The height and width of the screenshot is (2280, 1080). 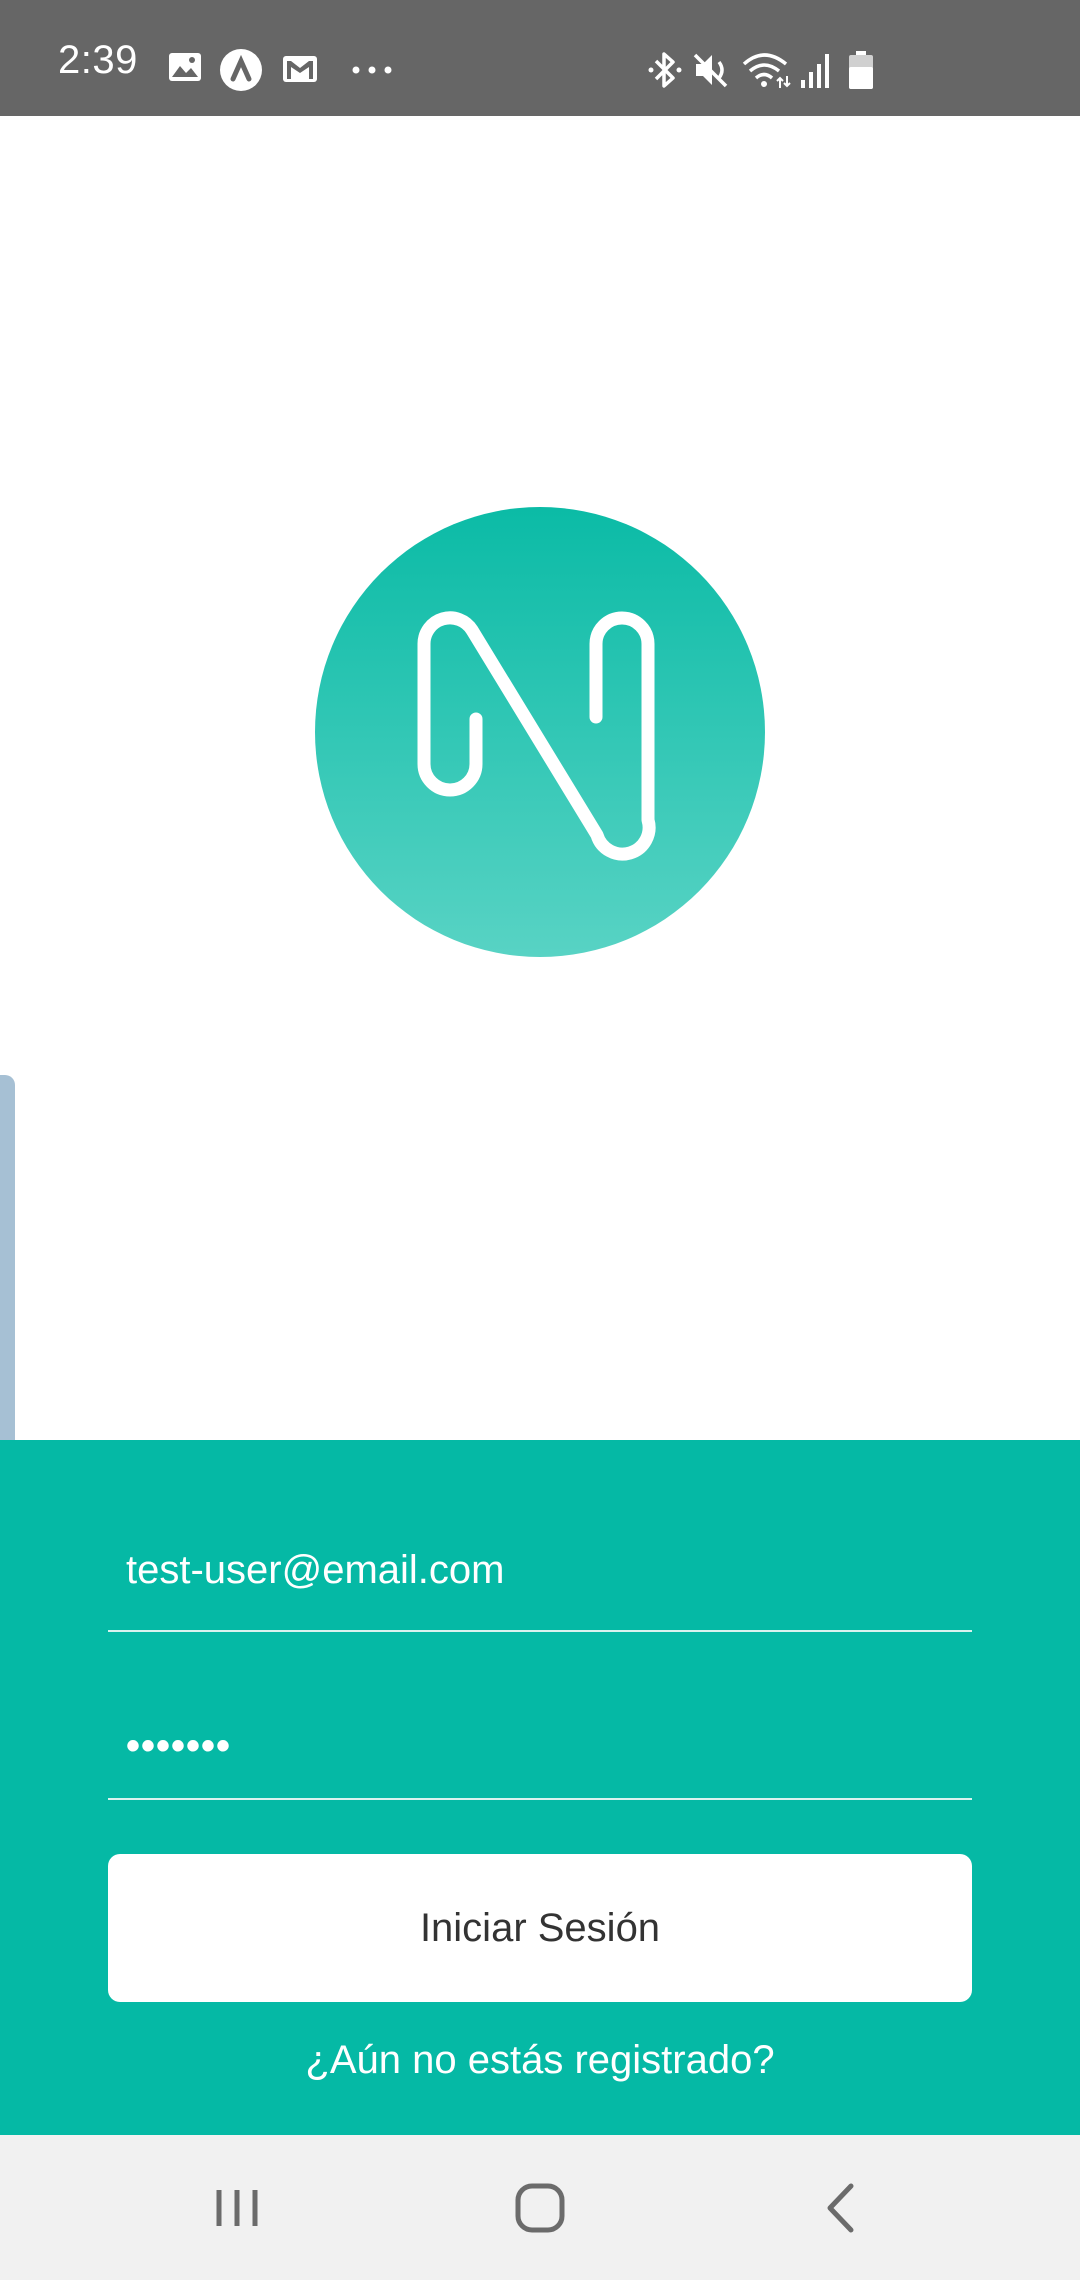 I want to click on register-link: ¿Aún no estás registrado?, so click(x=540, y=2060).